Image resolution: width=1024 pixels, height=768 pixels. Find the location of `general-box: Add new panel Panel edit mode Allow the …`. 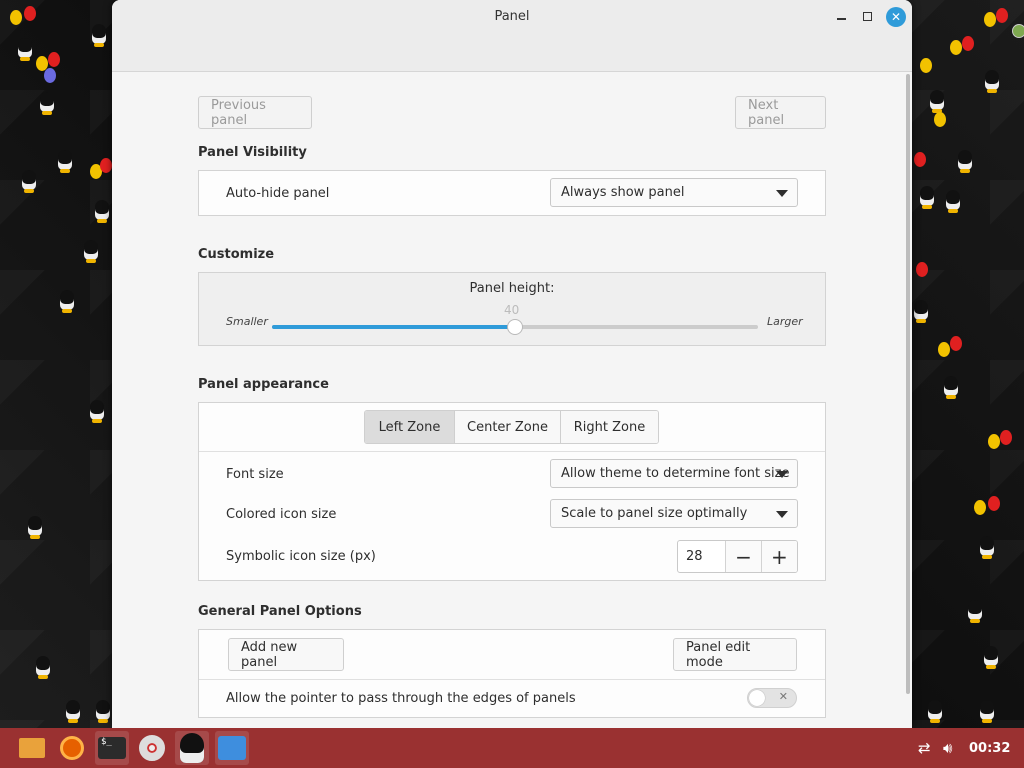

general-box: Add new panel Panel edit mode Allow the … is located at coordinates (512, 673).